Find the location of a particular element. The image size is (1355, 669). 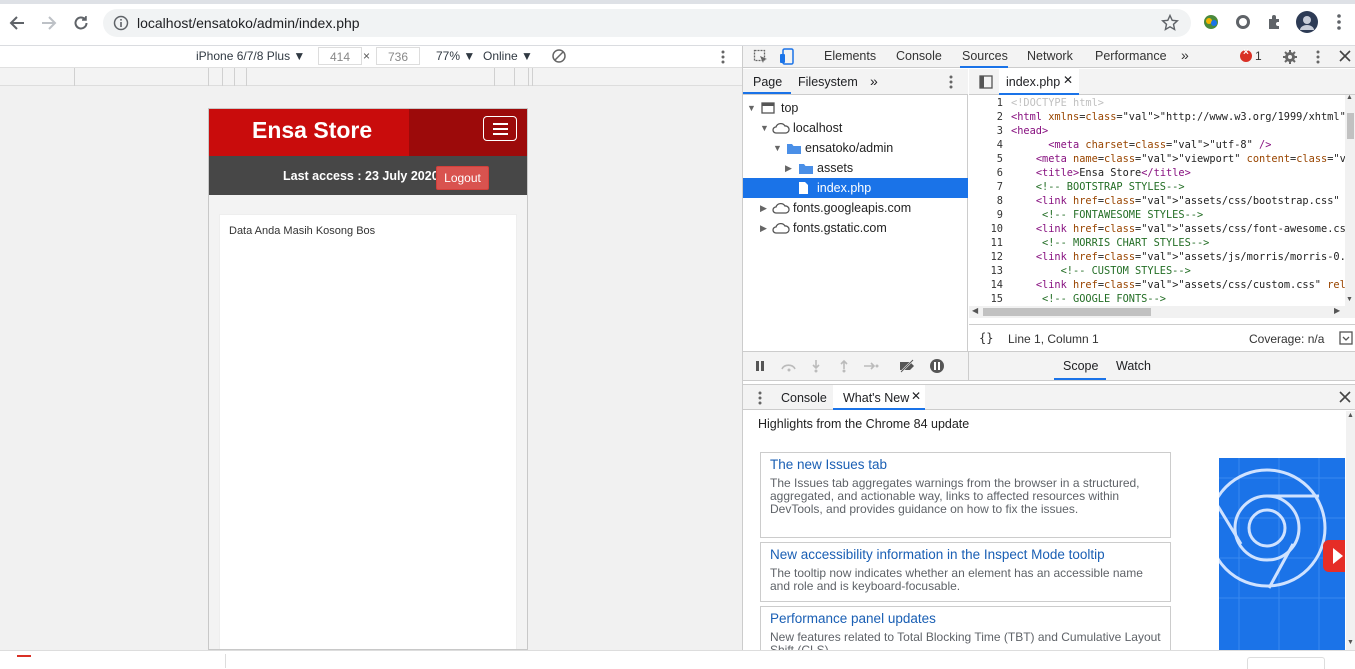

device-toggle-icon is located at coordinates (787, 57).